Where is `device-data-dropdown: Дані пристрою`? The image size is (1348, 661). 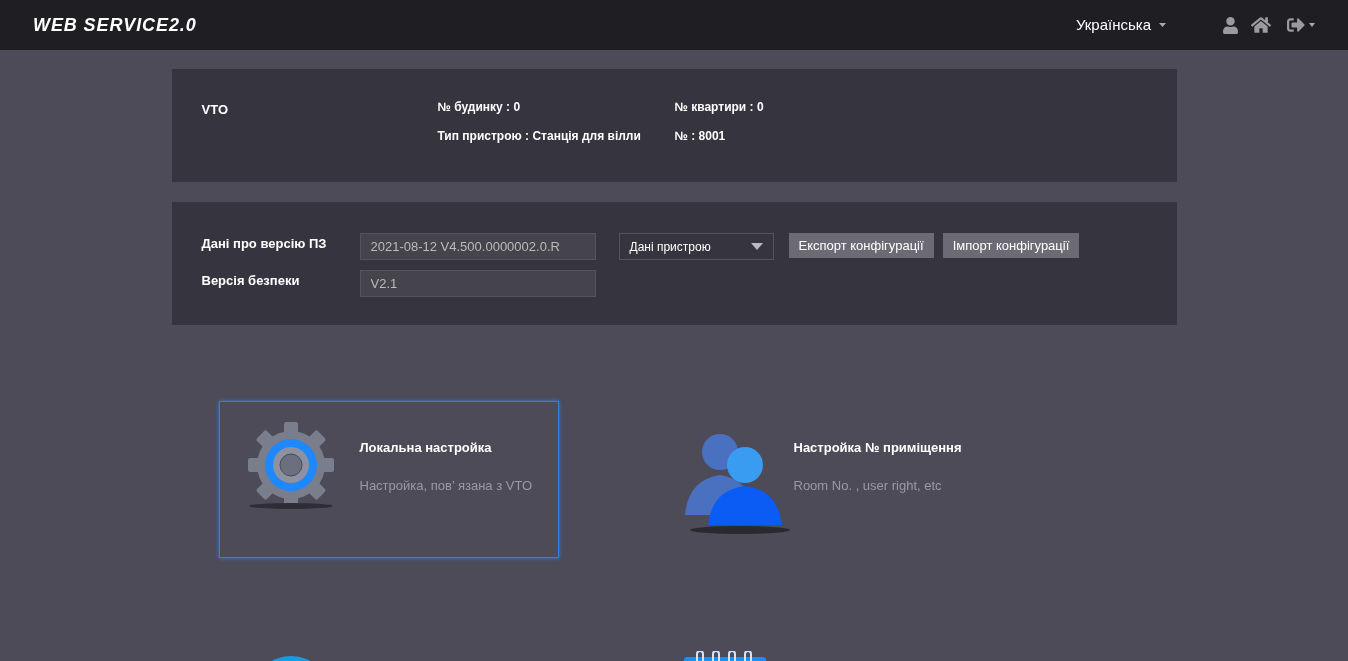
device-data-dropdown: Дані пристрою is located at coordinates (696, 246).